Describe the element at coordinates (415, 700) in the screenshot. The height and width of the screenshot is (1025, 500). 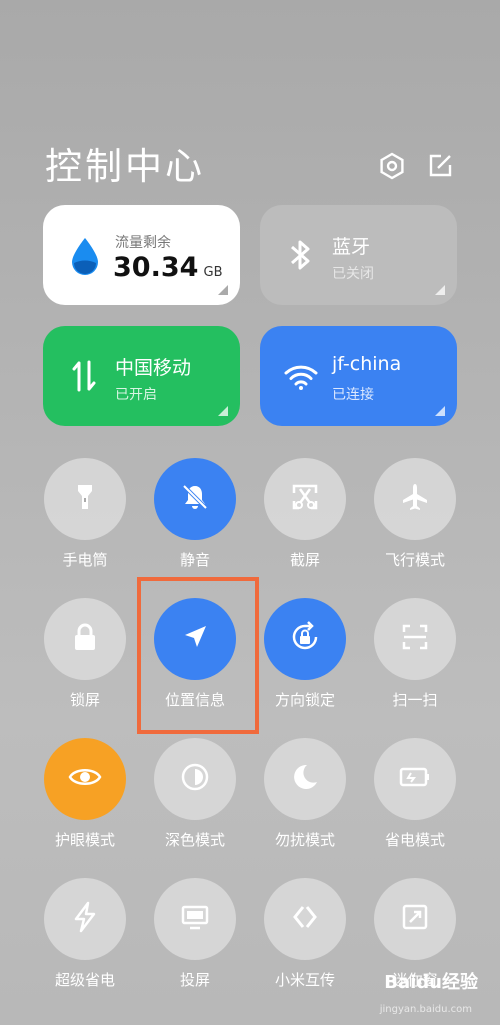
I see `toggle-label-scan: 扫一扫` at that location.